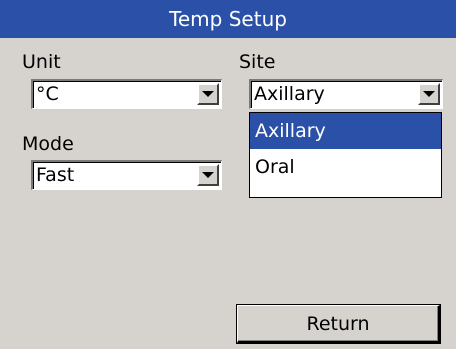  I want to click on site-option-oral: Oral, so click(345, 167).